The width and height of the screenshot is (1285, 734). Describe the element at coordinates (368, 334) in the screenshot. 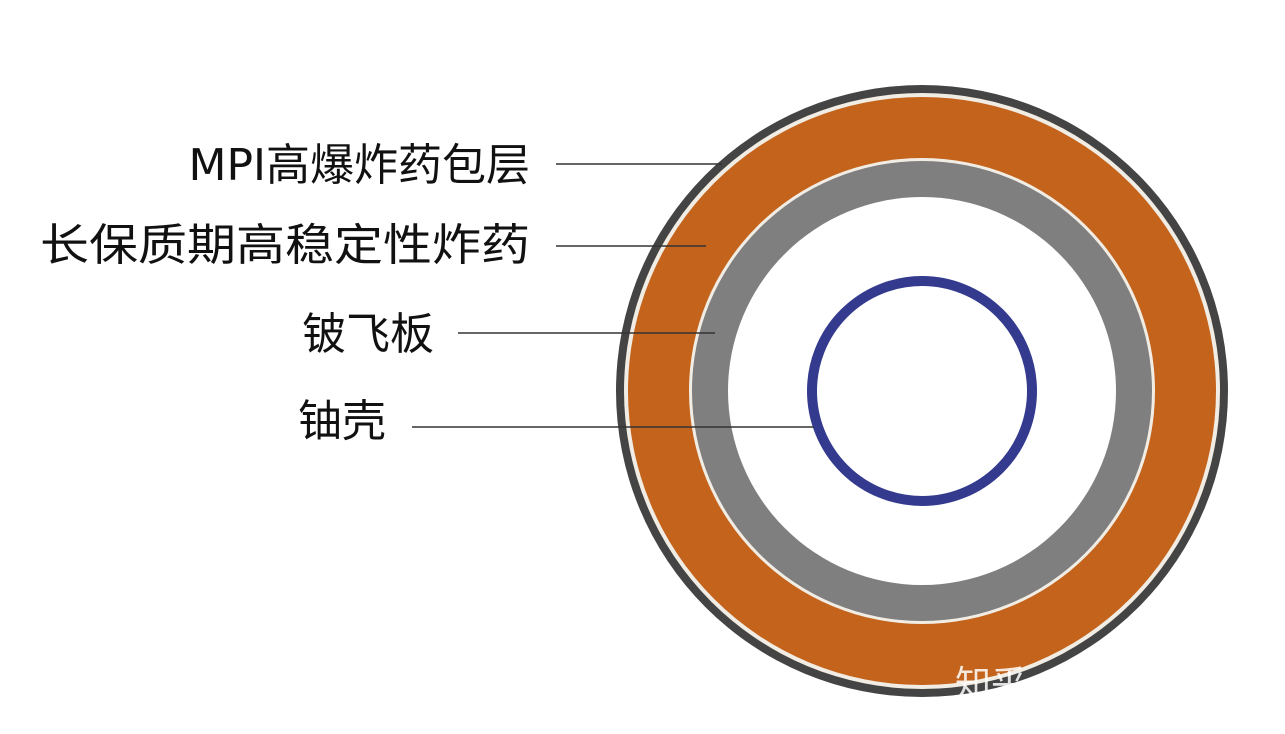

I see `label-beryllium-flyer: 铍飞板` at that location.